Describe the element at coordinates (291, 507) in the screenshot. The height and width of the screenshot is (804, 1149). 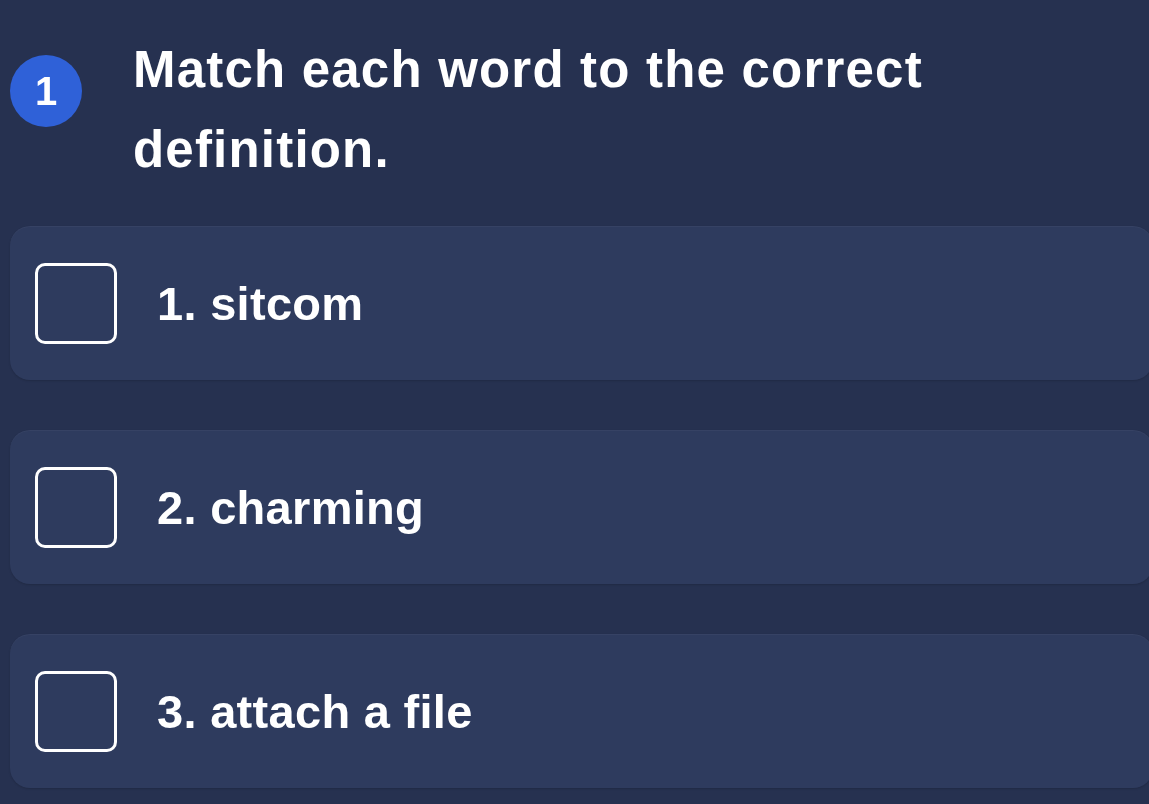
I see `option-label: 2. charming` at that location.